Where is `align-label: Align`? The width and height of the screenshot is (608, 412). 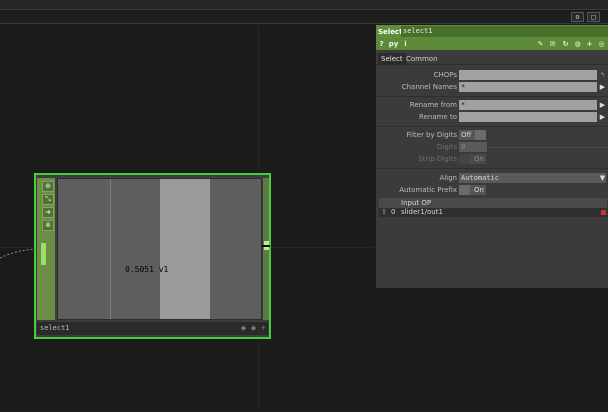
align-label: Align is located at coordinates (448, 178).